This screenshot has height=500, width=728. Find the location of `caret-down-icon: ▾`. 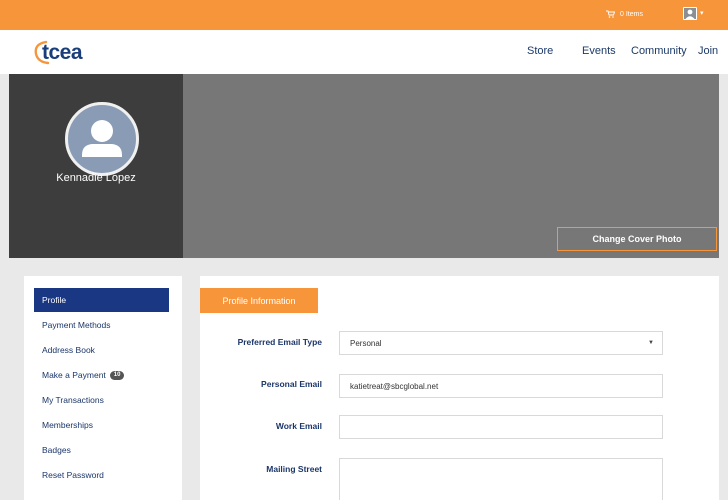

caret-down-icon: ▾ is located at coordinates (702, 13).